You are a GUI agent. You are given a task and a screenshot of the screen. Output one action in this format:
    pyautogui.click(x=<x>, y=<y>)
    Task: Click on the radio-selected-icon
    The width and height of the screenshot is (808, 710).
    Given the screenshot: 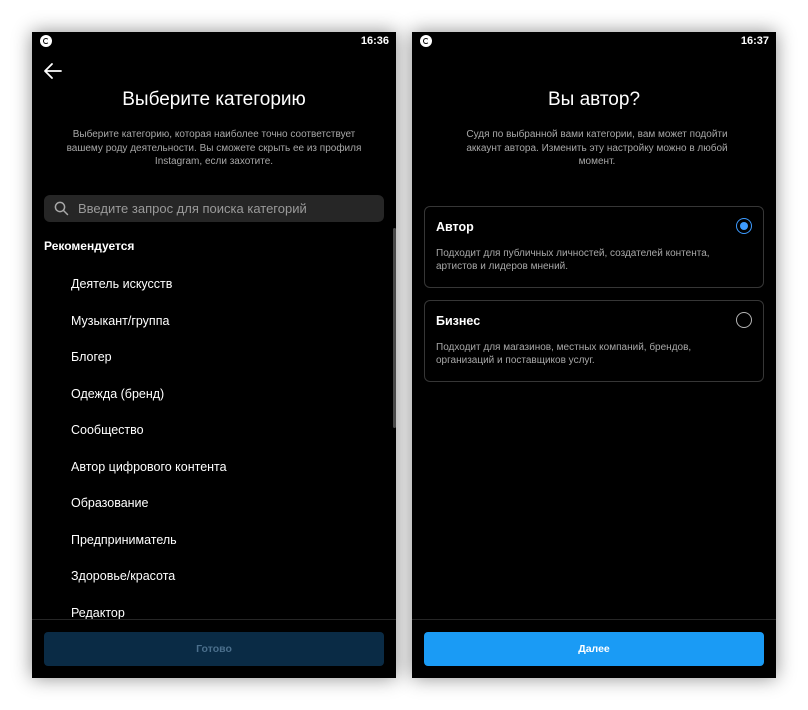 What is the action you would take?
    pyautogui.click(x=744, y=226)
    